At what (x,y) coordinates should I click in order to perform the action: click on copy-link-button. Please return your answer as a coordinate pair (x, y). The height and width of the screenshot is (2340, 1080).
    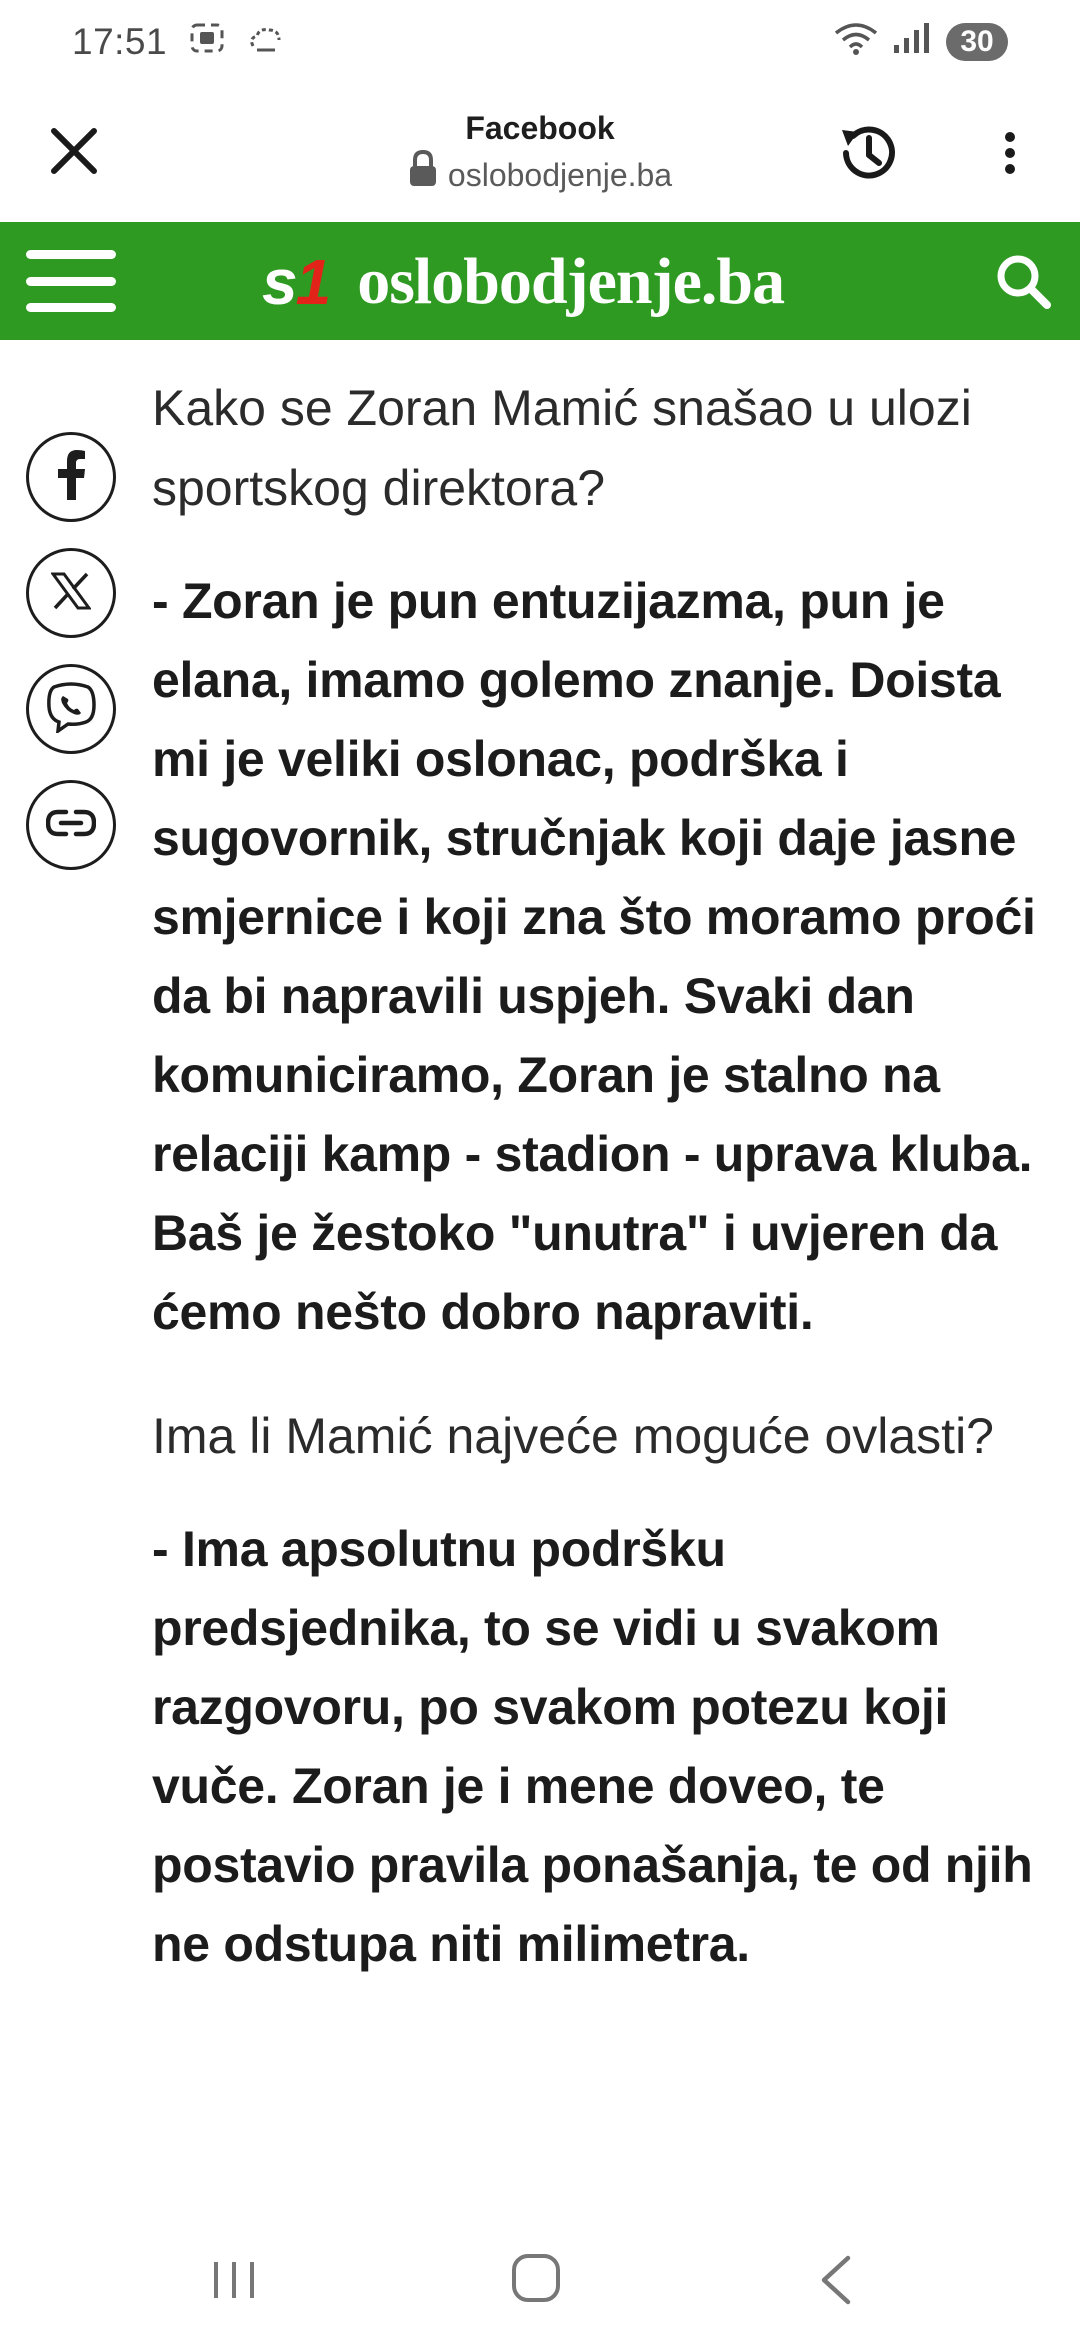
    Looking at the image, I should click on (71, 825).